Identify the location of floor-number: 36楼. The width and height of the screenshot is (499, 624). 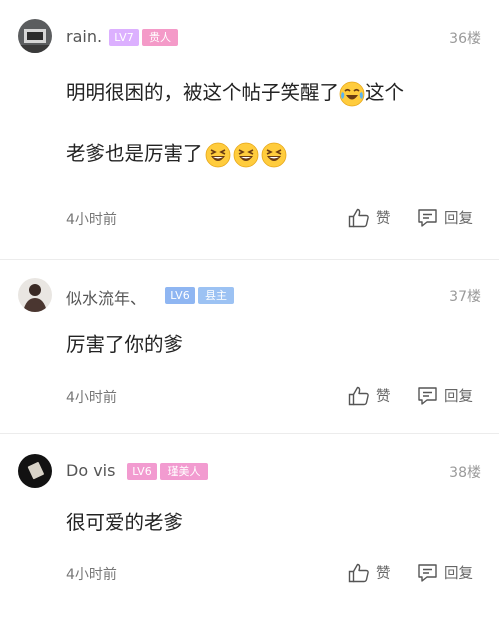
(465, 39).